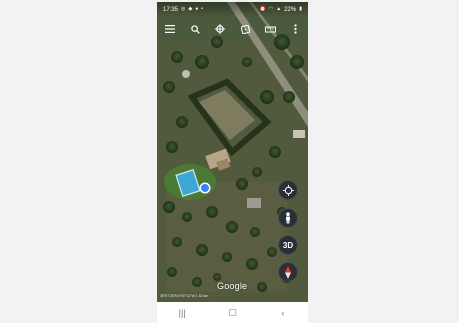 The image size is (459, 323). Describe the element at coordinates (271, 9) in the screenshot. I see `wifi-icon: ◠` at that location.